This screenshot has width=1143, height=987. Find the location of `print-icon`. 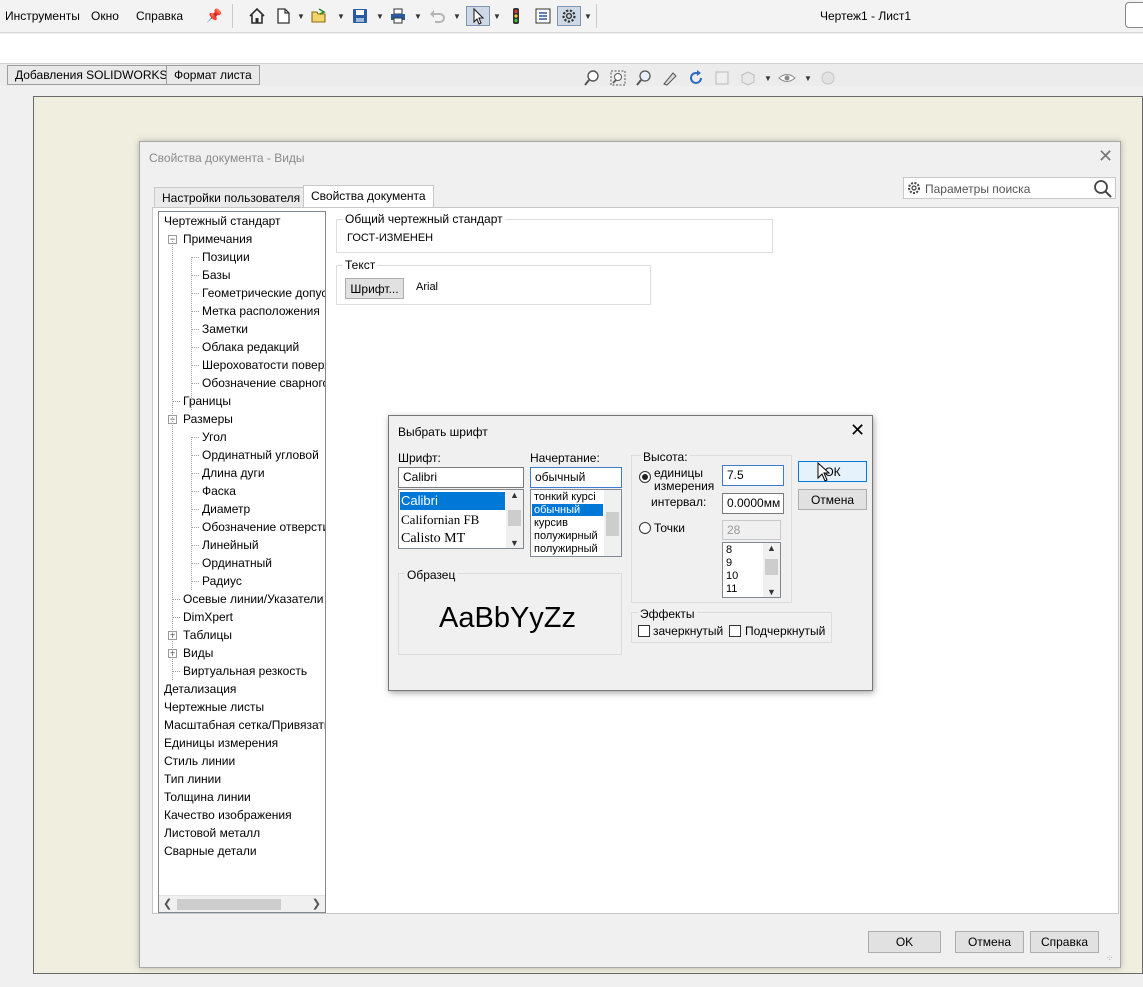

print-icon is located at coordinates (398, 16).